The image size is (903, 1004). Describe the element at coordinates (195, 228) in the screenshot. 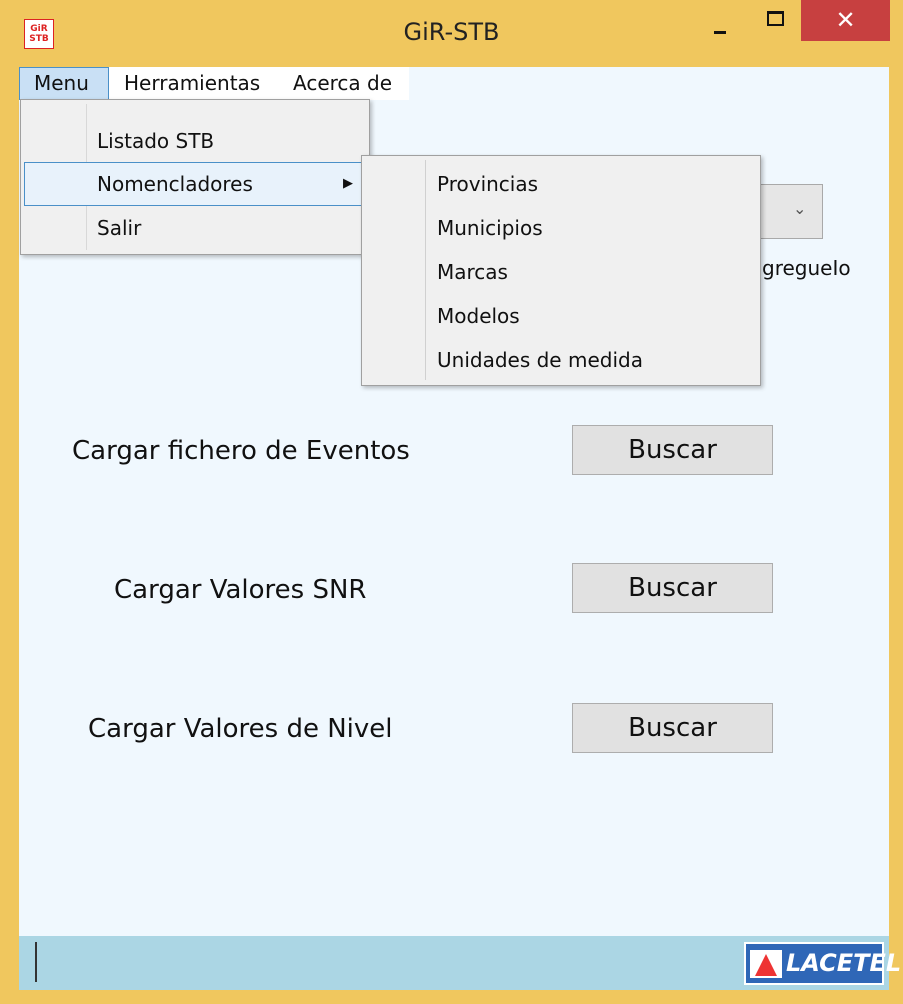

I see `menu-item-salir: Salir` at that location.